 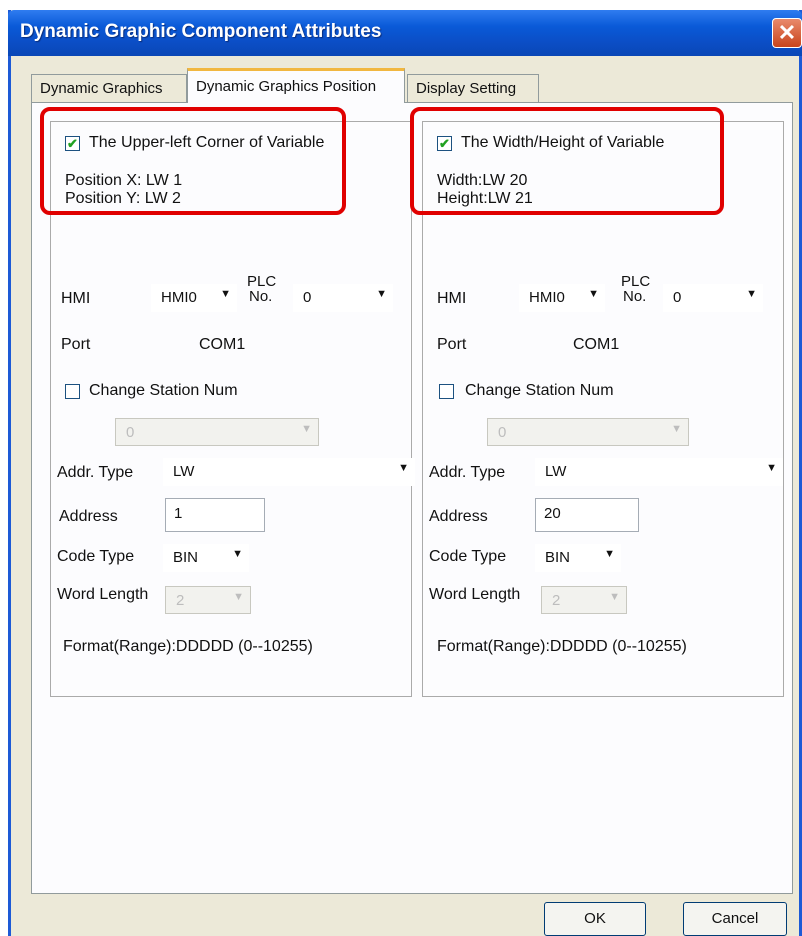 I want to click on address-input: 1, so click(x=215, y=515).